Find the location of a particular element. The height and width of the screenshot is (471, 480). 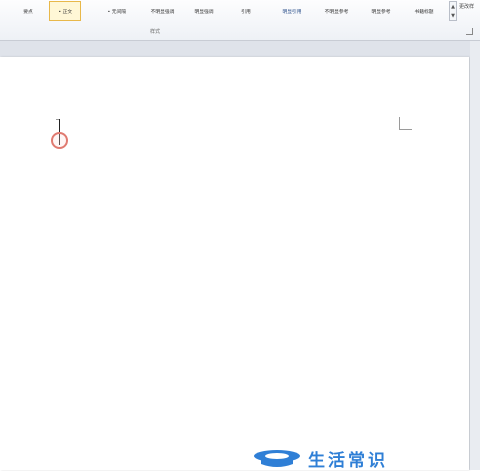

style-subtle-emphasis: 不明显强调 is located at coordinates (163, 11).